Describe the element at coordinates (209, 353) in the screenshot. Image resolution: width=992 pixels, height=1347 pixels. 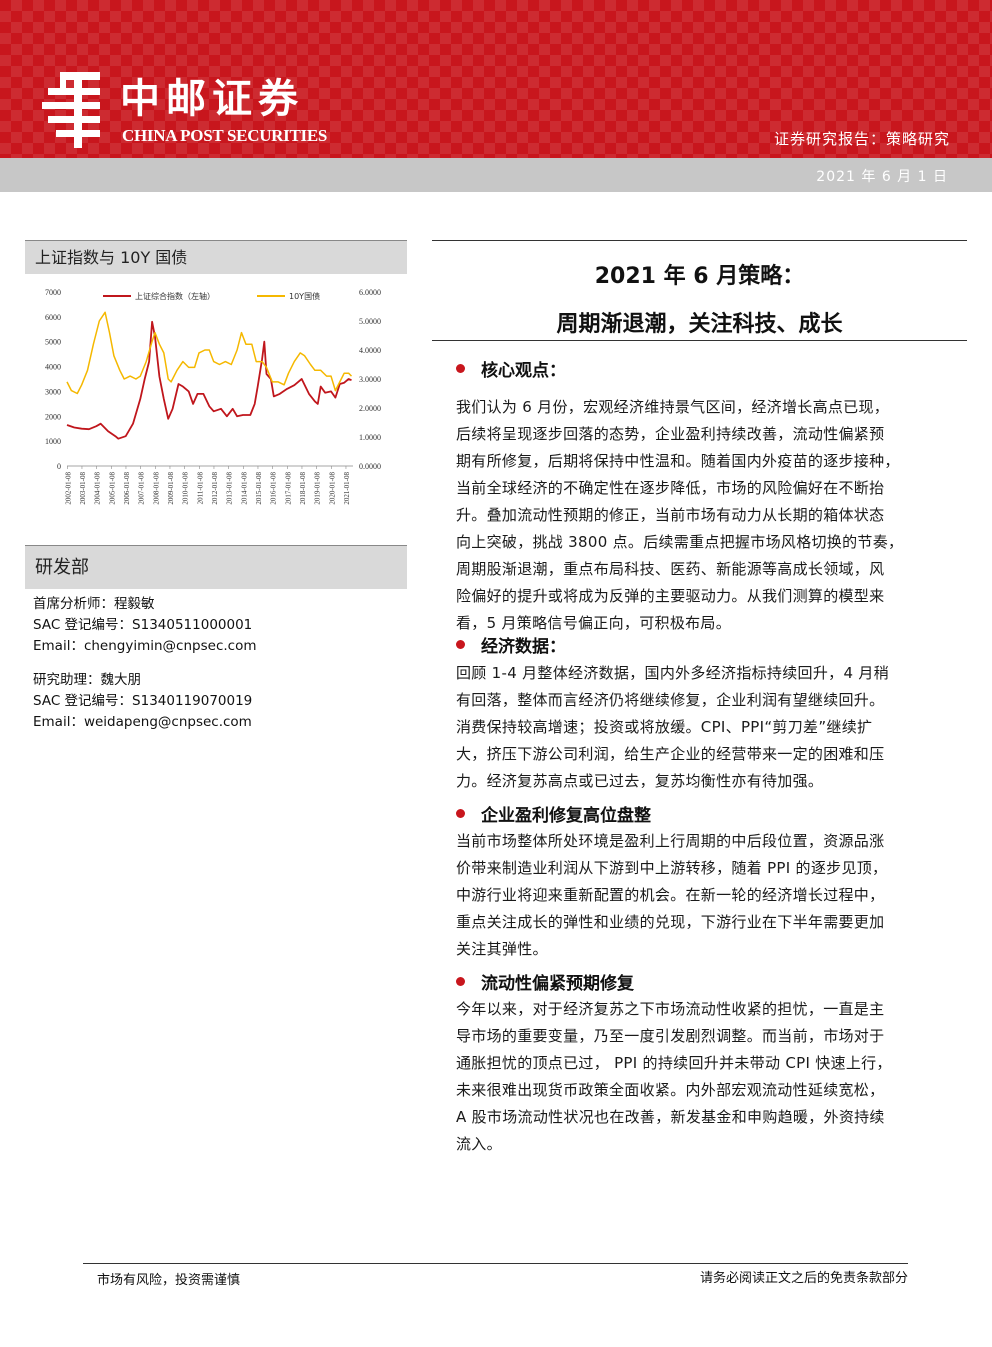
I see `bond-10y-line` at that location.